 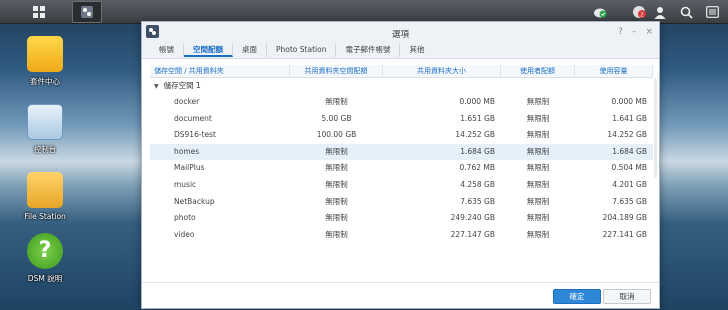 I want to click on desktop-icon-file-station: File Station, so click(x=45, y=196).